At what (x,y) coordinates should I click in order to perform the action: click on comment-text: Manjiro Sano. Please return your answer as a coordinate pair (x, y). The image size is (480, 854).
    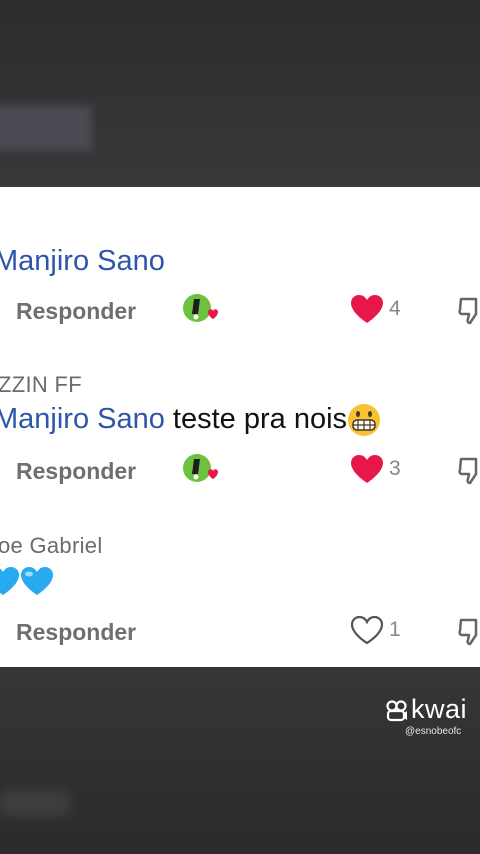
    Looking at the image, I should click on (82, 261).